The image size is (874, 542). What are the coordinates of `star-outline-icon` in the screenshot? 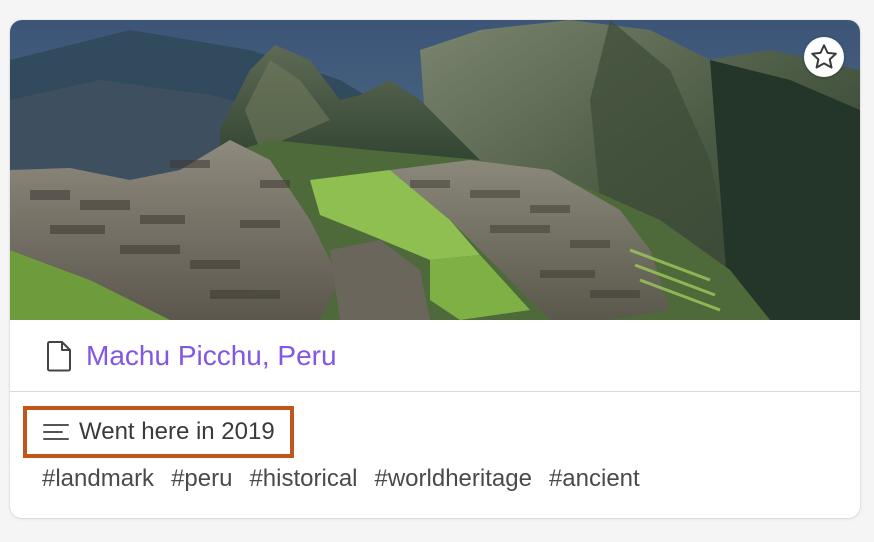 It's located at (824, 57).